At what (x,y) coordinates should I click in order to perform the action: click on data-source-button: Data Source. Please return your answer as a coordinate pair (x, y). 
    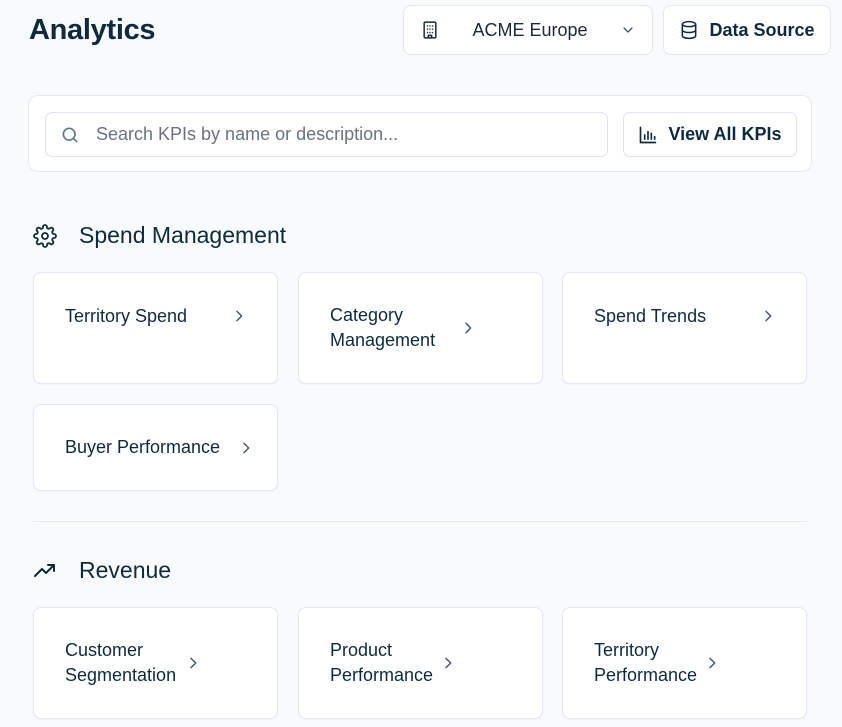
    Looking at the image, I should click on (747, 30).